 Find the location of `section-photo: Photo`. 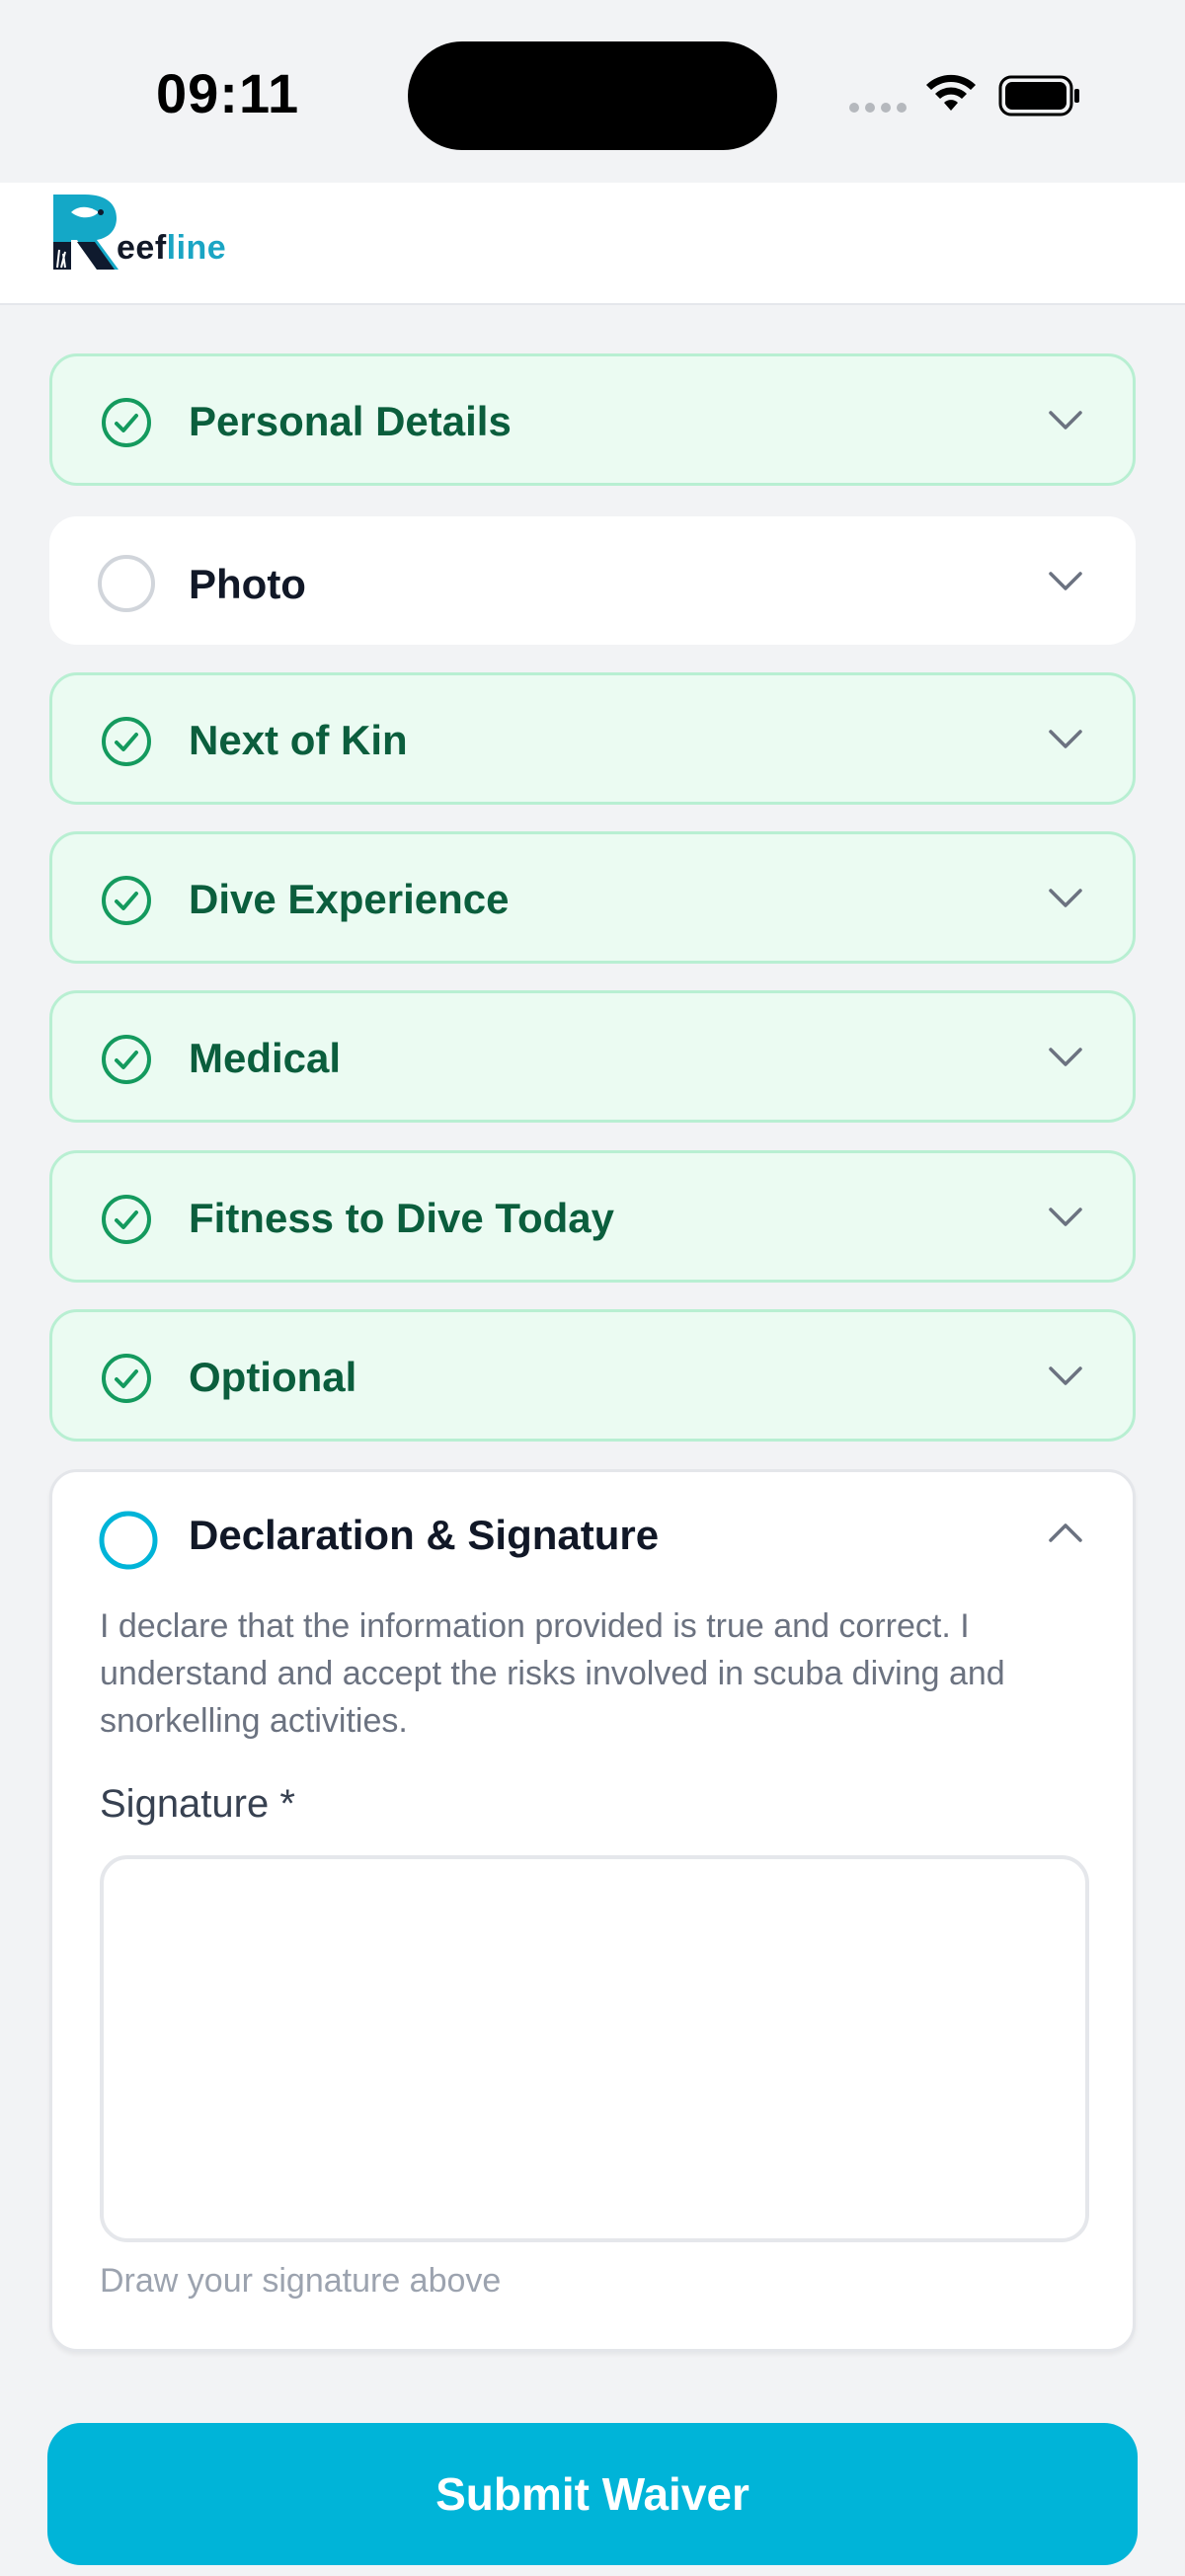

section-photo: Photo is located at coordinates (592, 580).